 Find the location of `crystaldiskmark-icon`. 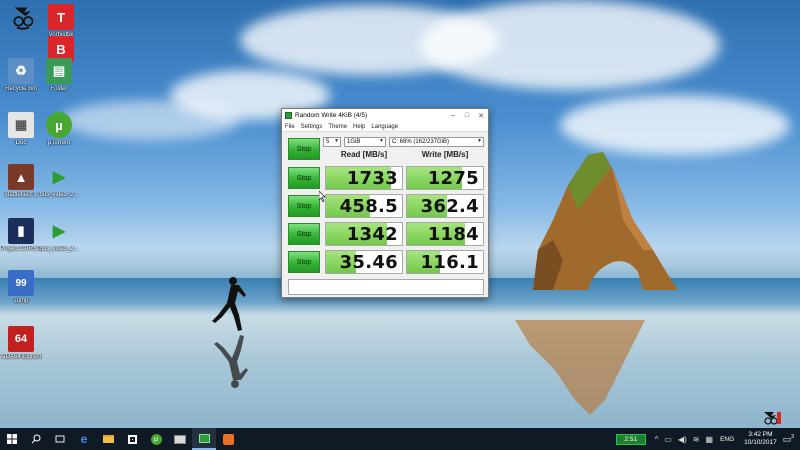

crystaldiskmark-icon is located at coordinates (204, 438).